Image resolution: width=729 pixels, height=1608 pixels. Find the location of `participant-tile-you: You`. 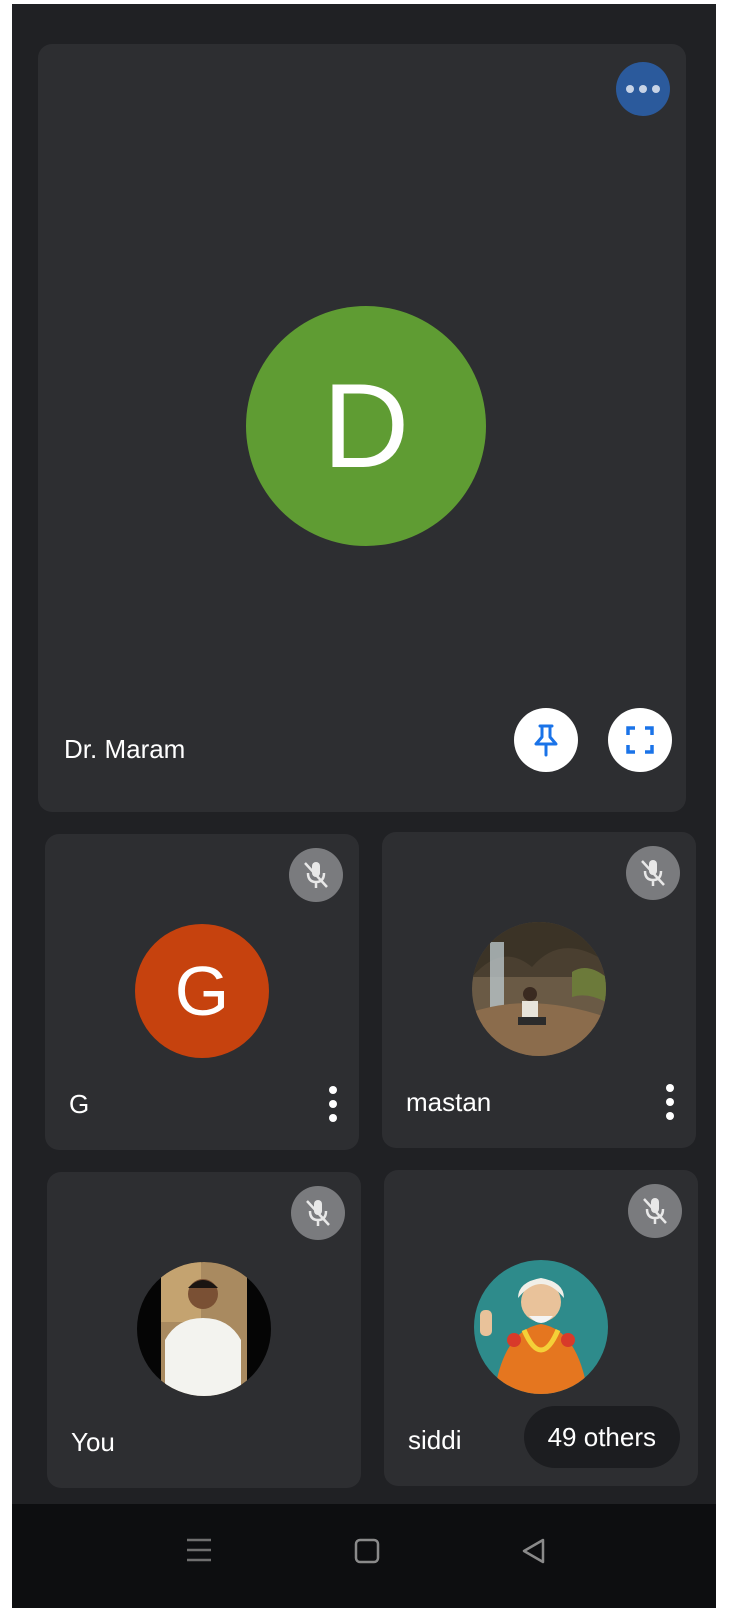

participant-tile-you: You is located at coordinates (204, 1330).